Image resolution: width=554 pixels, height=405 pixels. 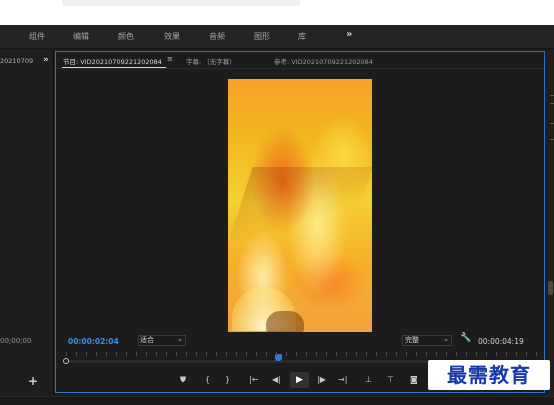 What do you see at coordinates (162, 340) in the screenshot?
I see `zoom-fit-select: 适合 ⌄` at bounding box center [162, 340].